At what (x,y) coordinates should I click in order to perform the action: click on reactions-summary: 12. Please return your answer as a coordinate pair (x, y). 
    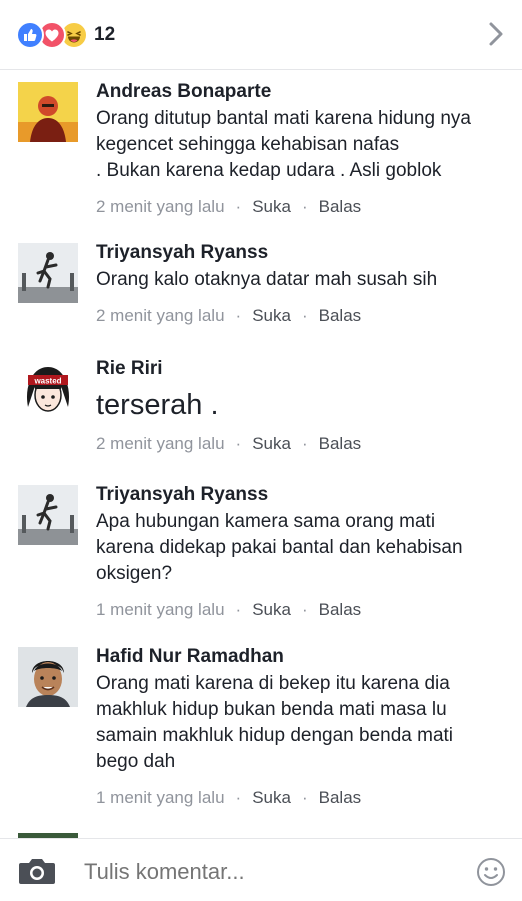
    Looking at the image, I should click on (66, 35).